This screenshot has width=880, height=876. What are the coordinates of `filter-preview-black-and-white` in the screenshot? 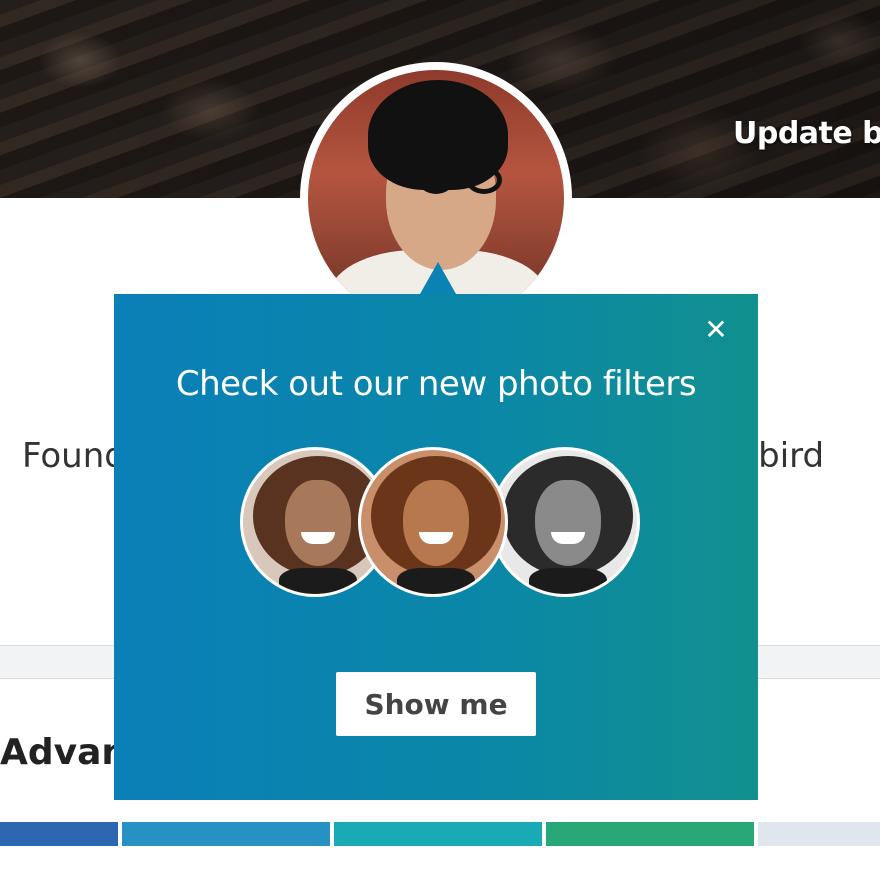 It's located at (565, 522).